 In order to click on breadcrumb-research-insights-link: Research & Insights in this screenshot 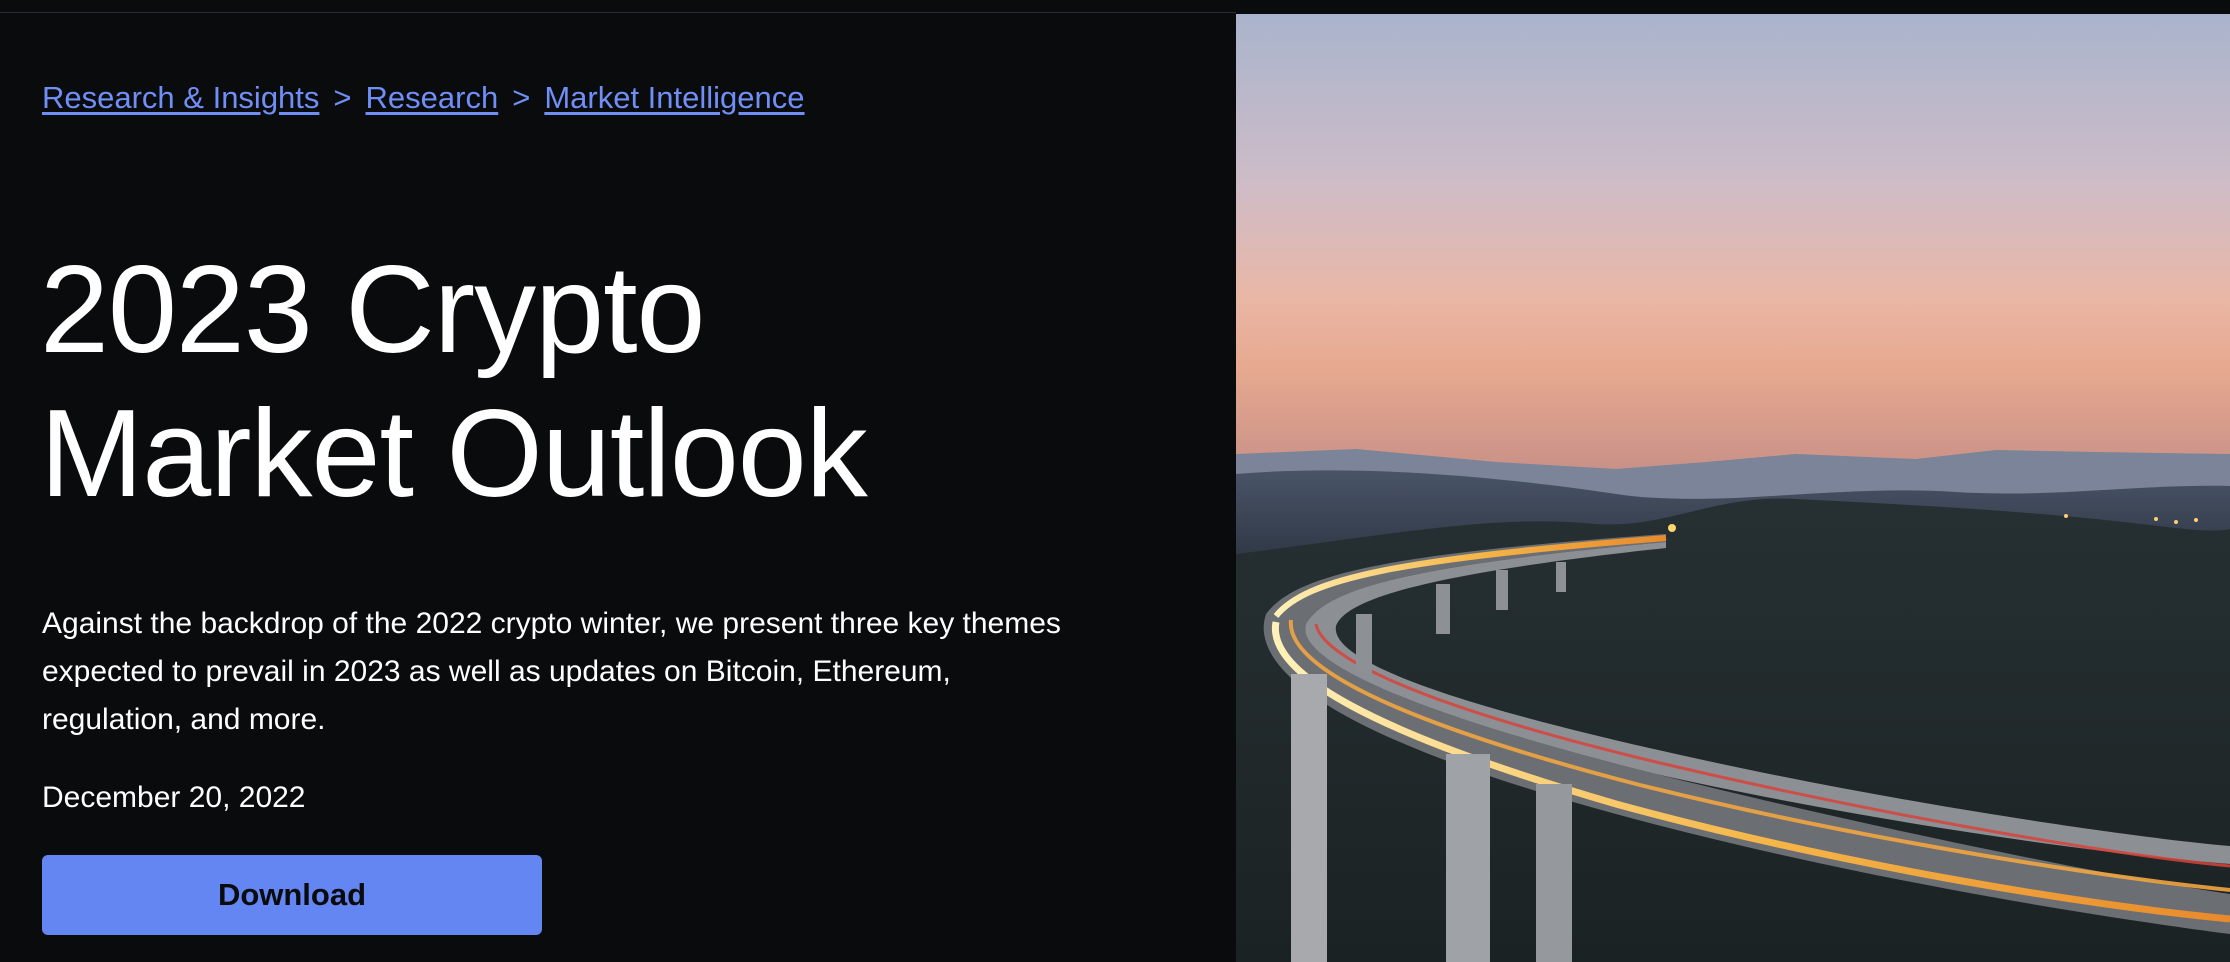, I will do `click(180, 97)`.